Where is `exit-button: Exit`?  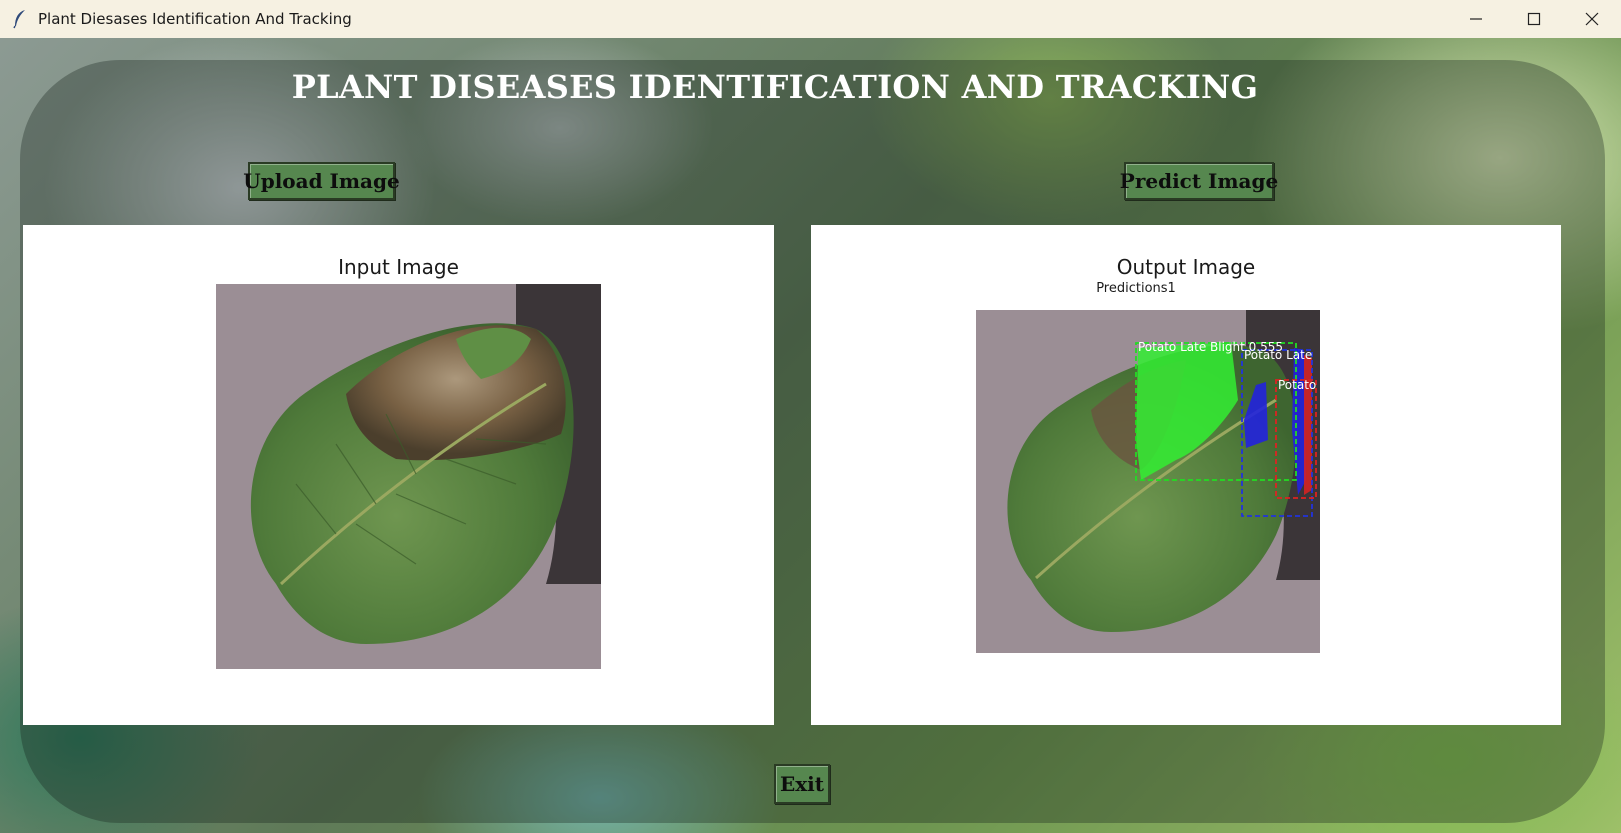
exit-button: Exit is located at coordinates (802, 784).